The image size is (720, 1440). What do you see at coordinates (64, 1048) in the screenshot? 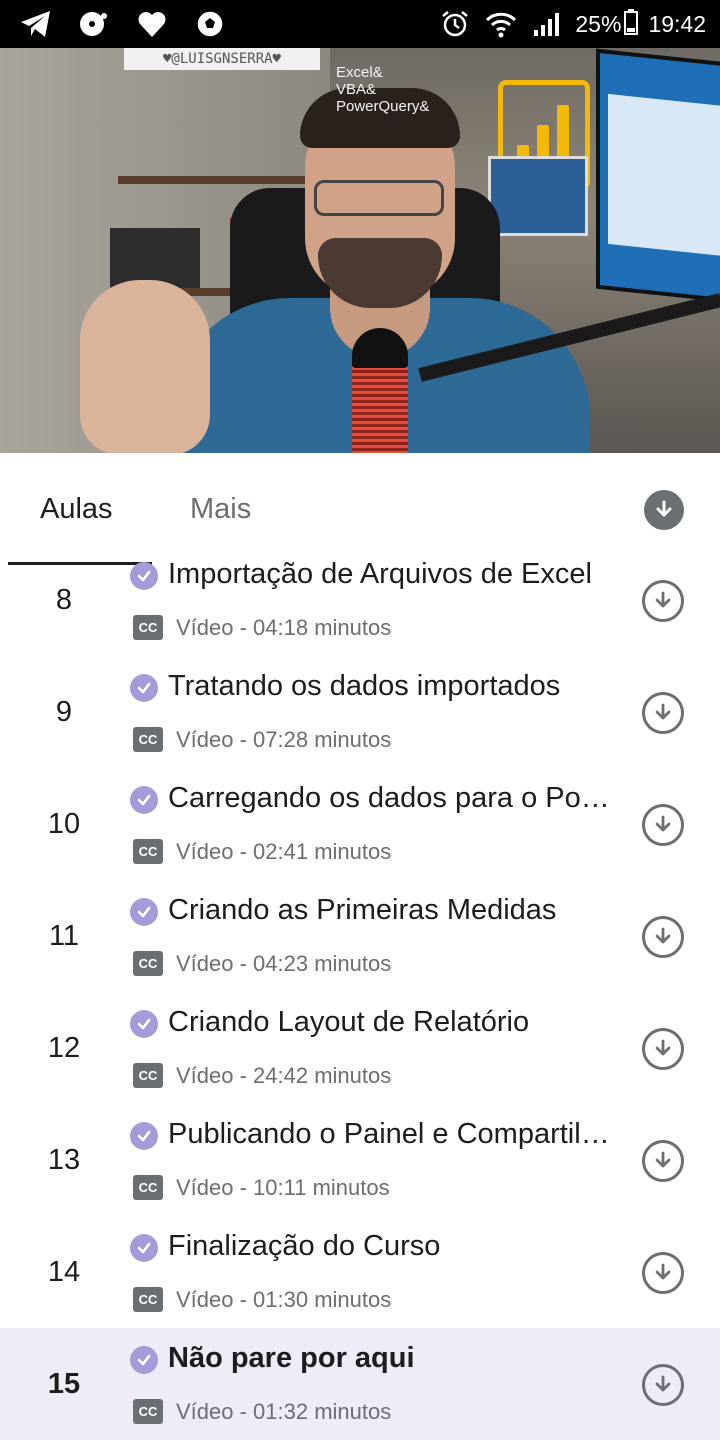
I see `lecture-number: 12` at bounding box center [64, 1048].